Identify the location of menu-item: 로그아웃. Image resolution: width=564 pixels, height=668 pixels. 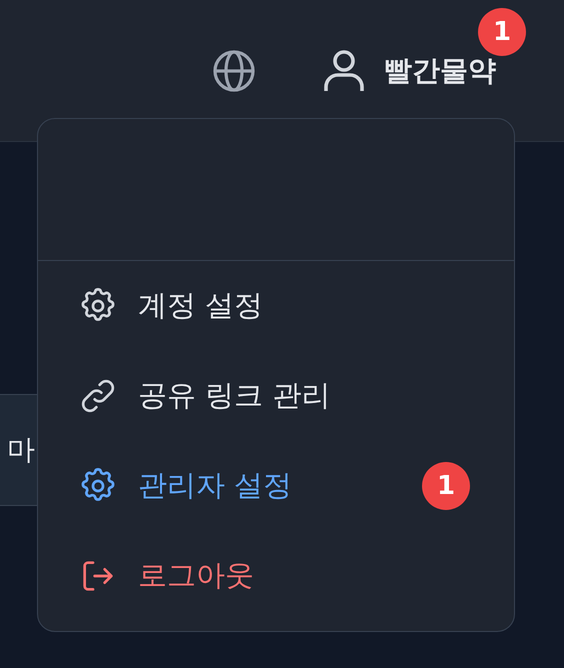
(276, 576).